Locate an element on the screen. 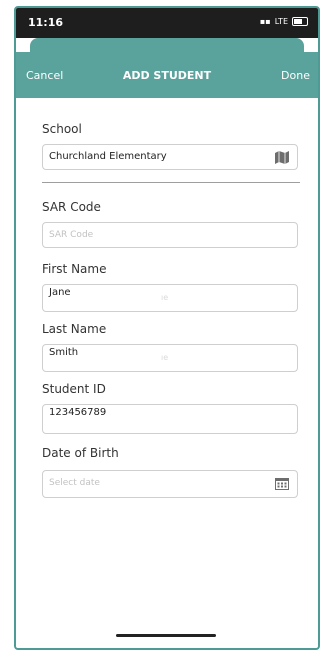  nav-bar: Cancel ADD STUDENT Done is located at coordinates (167, 75).